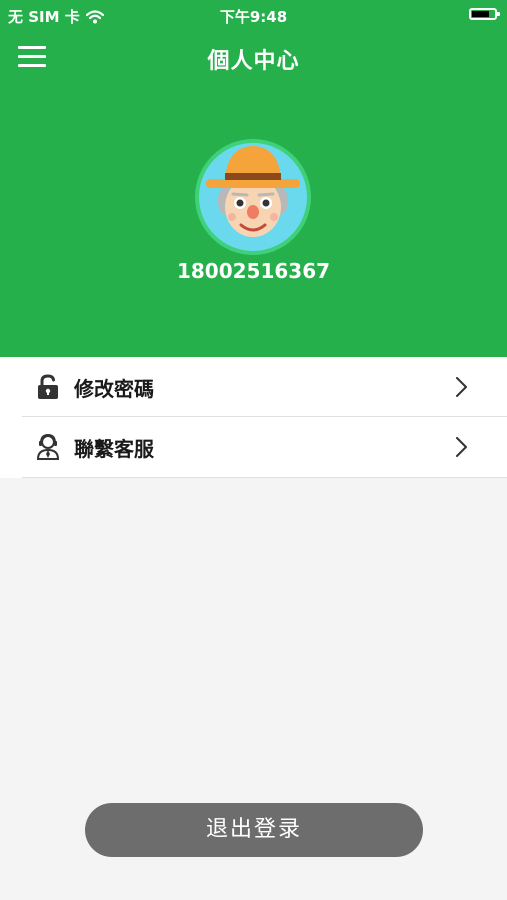 This screenshot has width=507, height=900. I want to click on list-item-contact-support: 聯繫客服, so click(253, 447).